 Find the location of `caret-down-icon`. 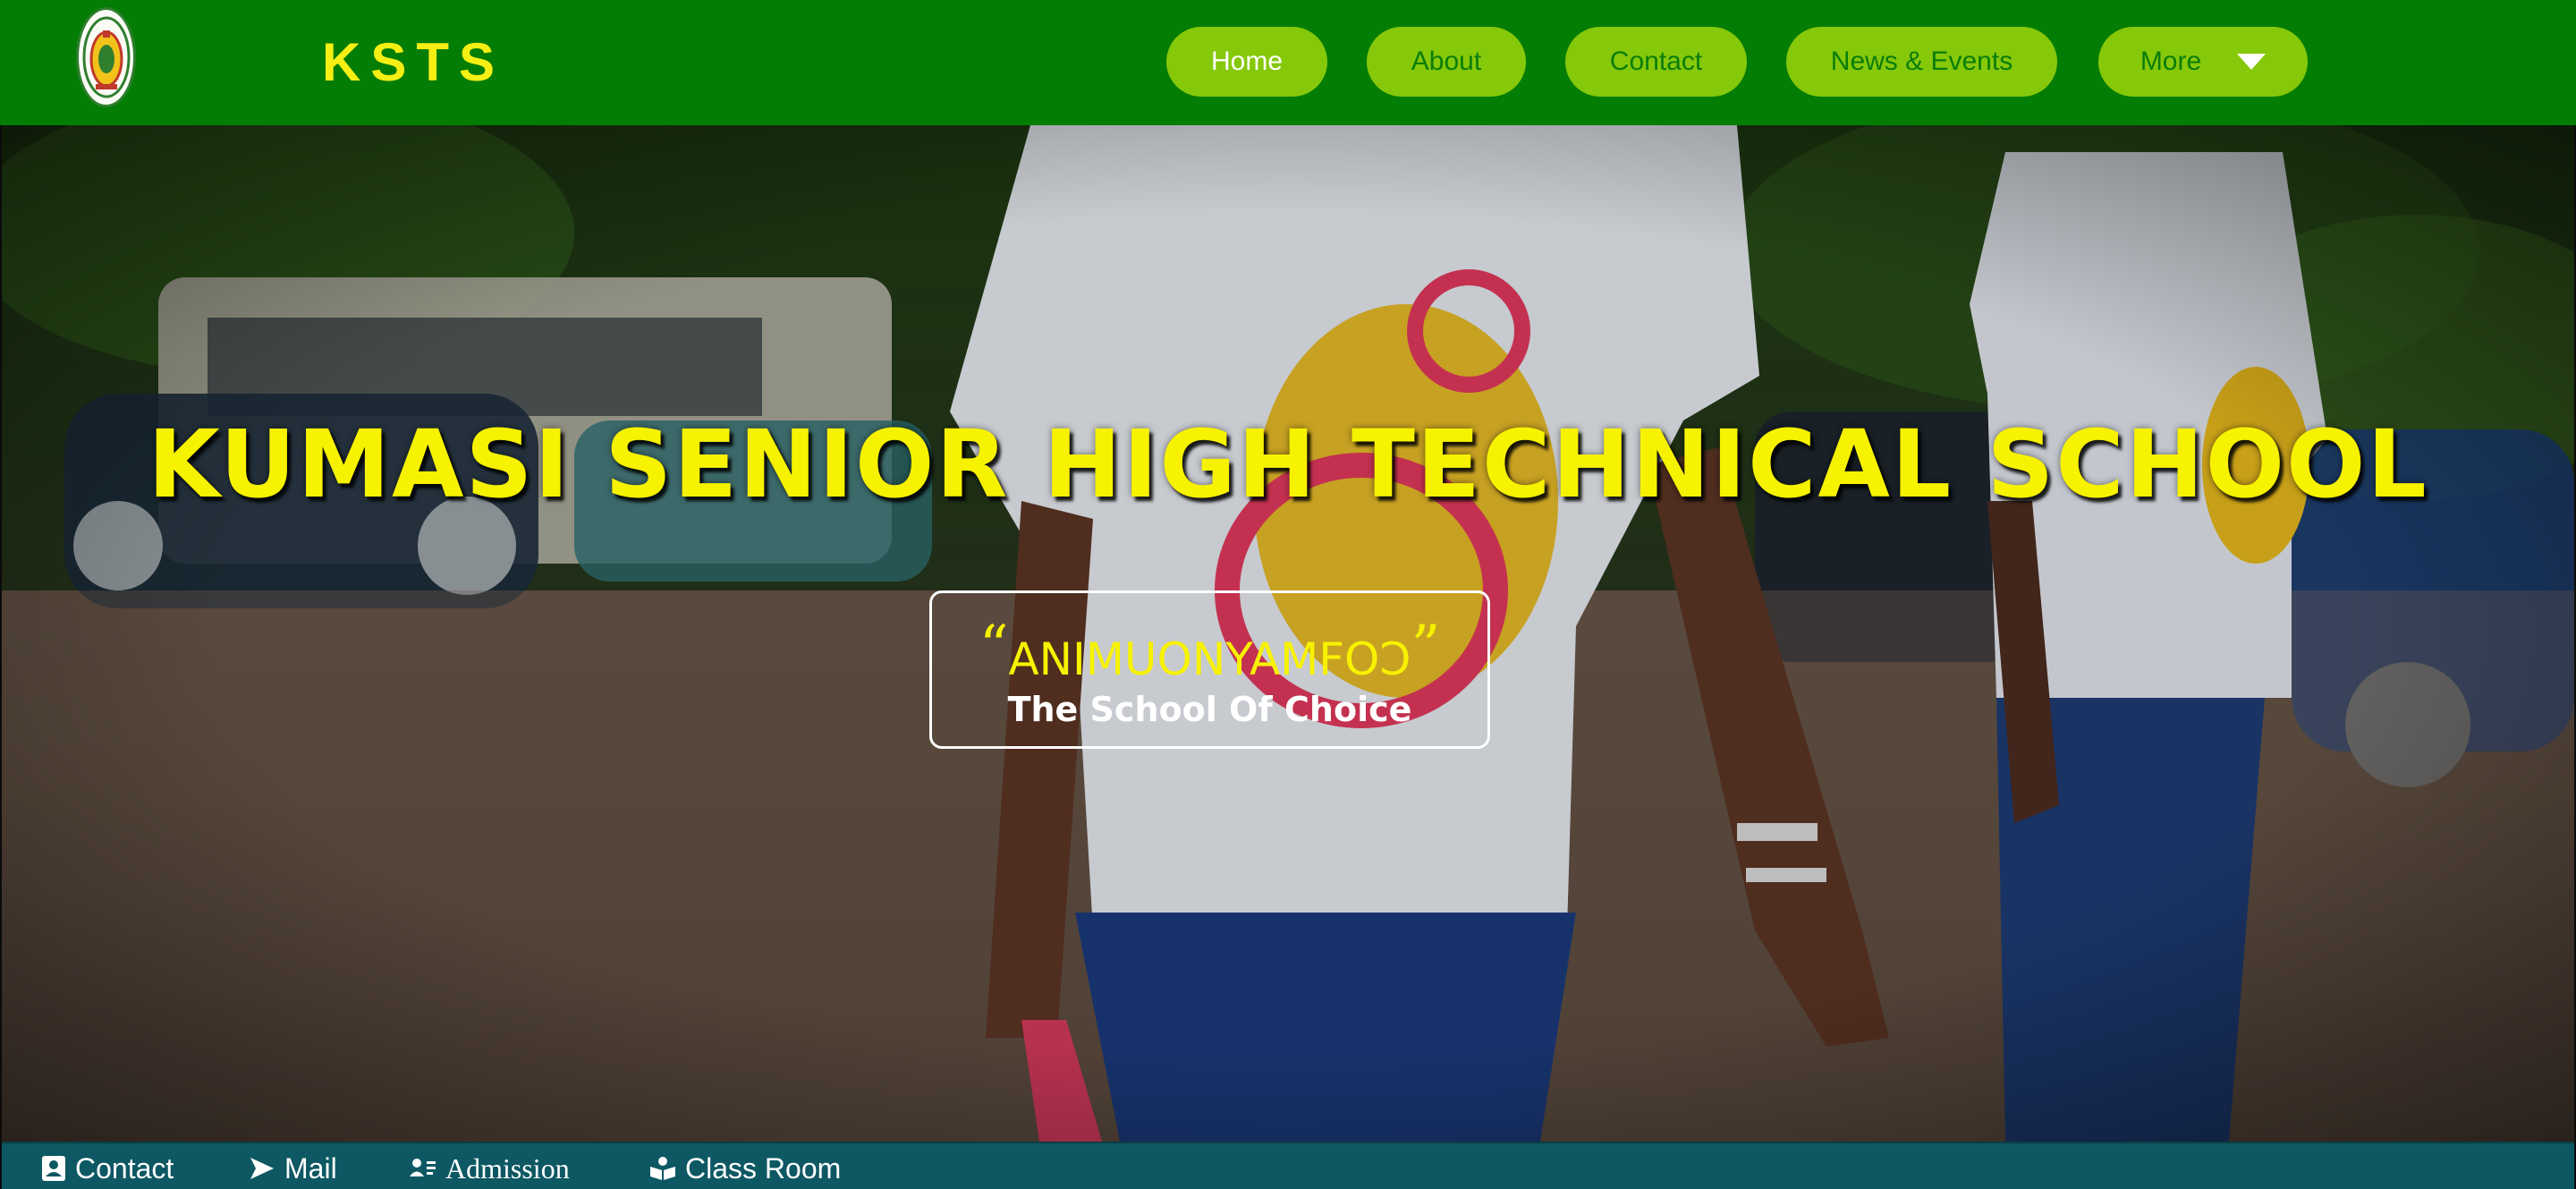

caret-down-icon is located at coordinates (2252, 62).